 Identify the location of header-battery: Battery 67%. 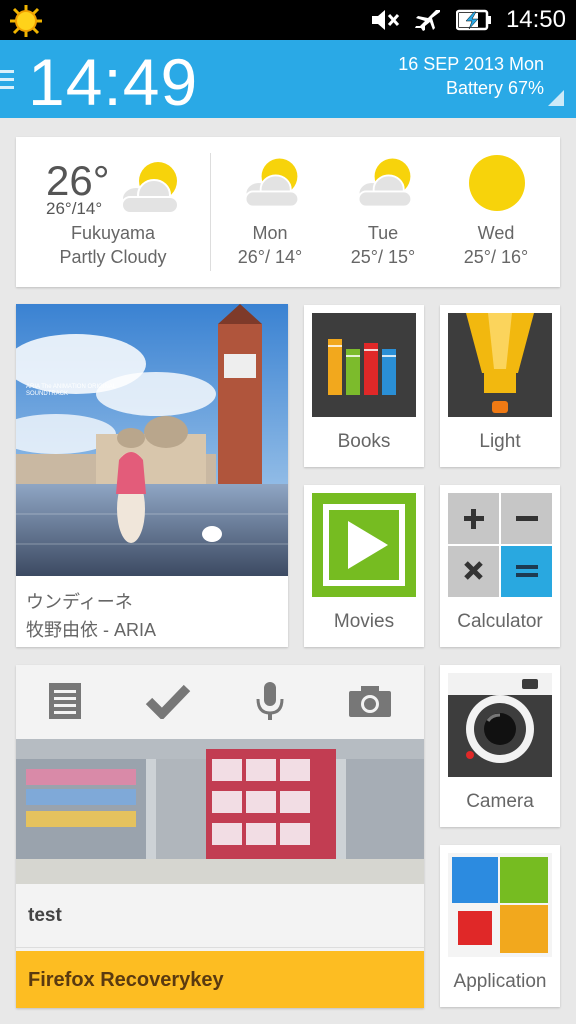
(494, 88).